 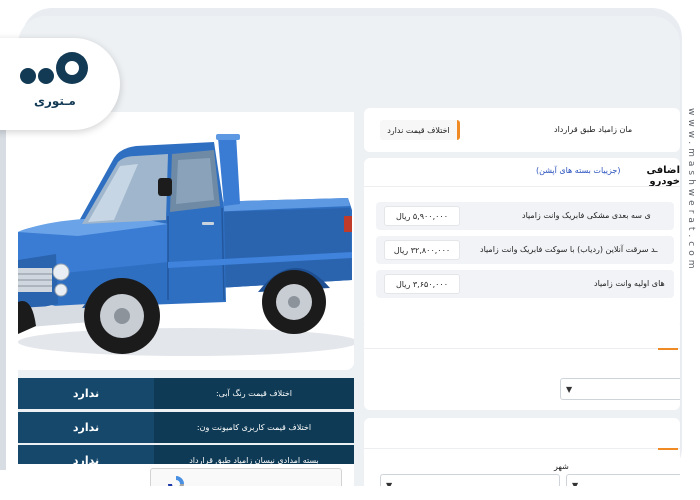 I want to click on spec-label: اختلاف قیمت کاربری کامیونت ون:, so click(x=254, y=427).